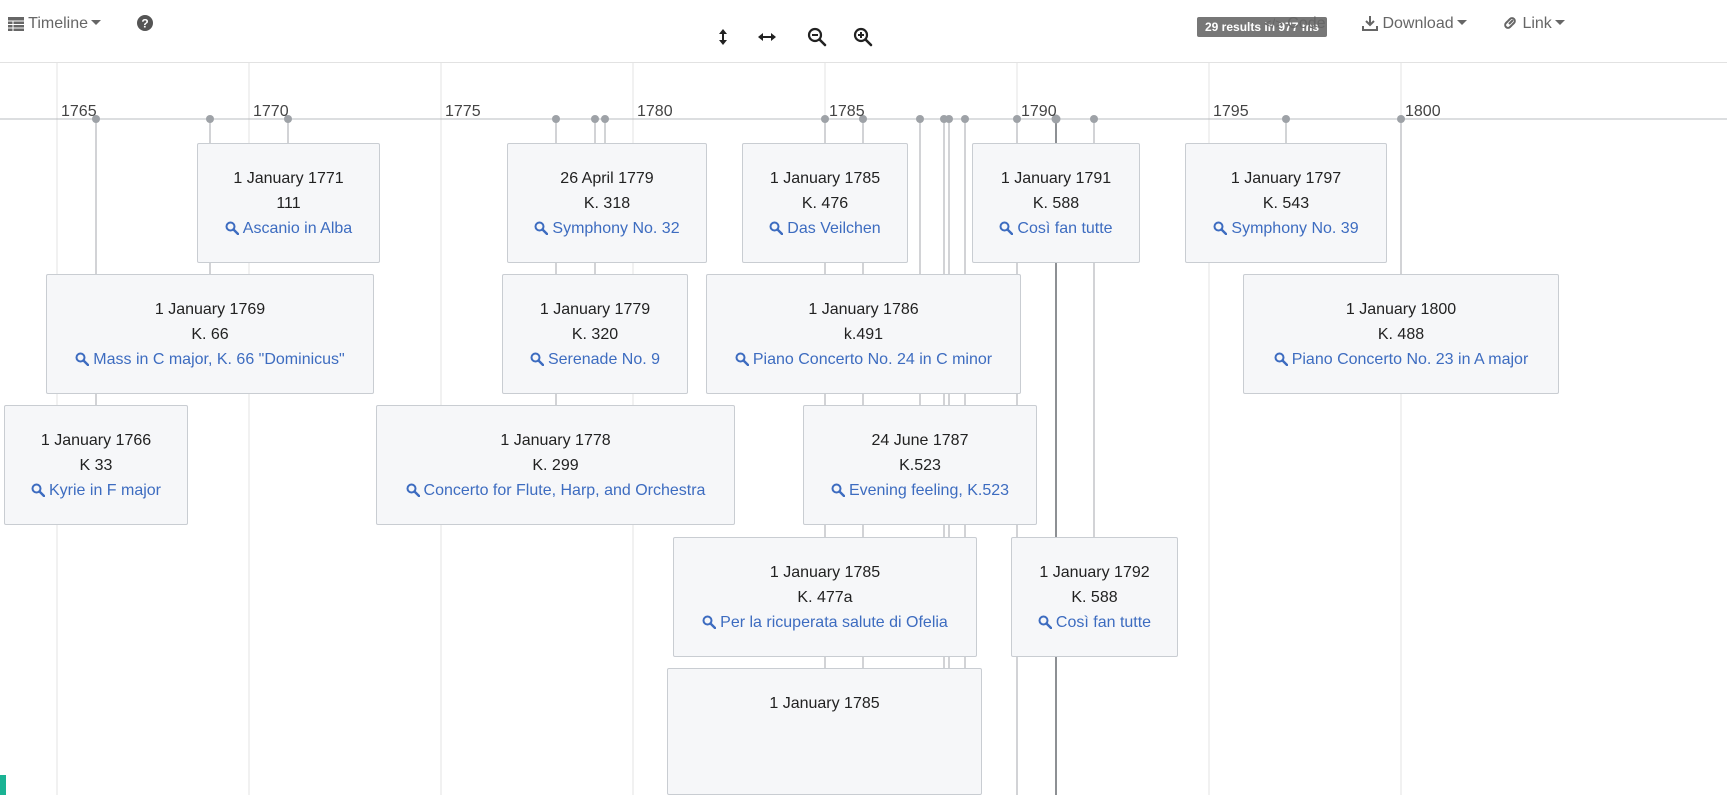 This screenshot has height=795, width=1727. I want to click on item-date: 1 January 1797, so click(1286, 178).